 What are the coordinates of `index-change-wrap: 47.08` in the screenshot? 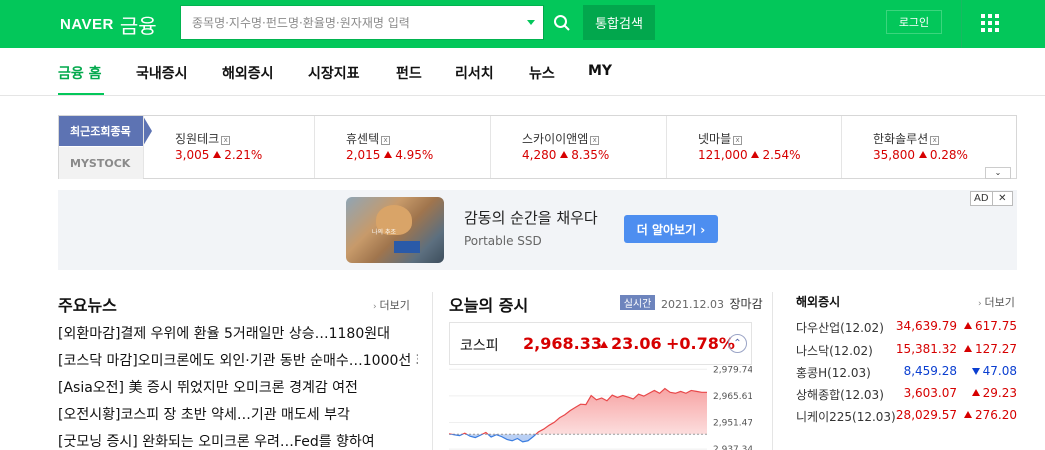 It's located at (994, 371).